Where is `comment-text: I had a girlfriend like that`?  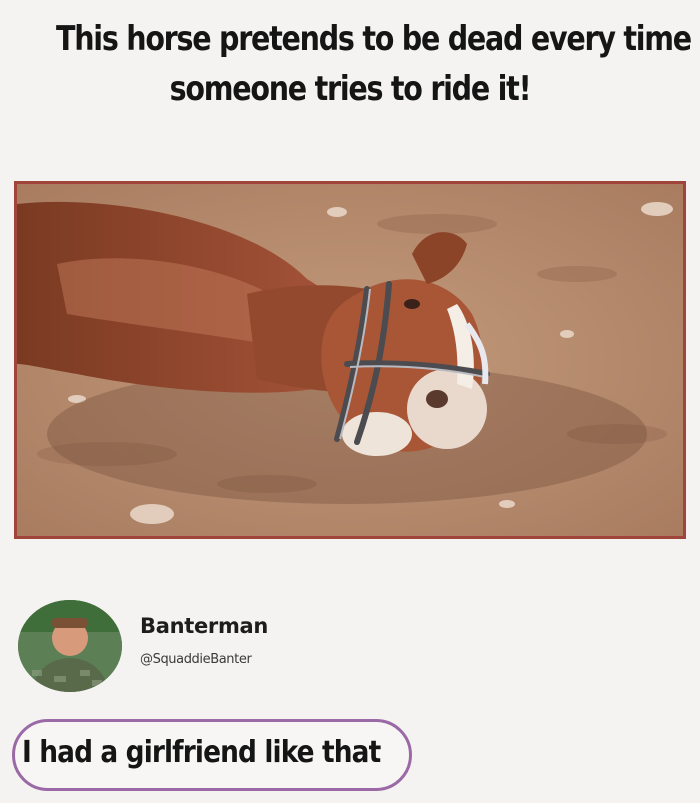
comment-text: I had a girlfriend like that is located at coordinates (201, 752).